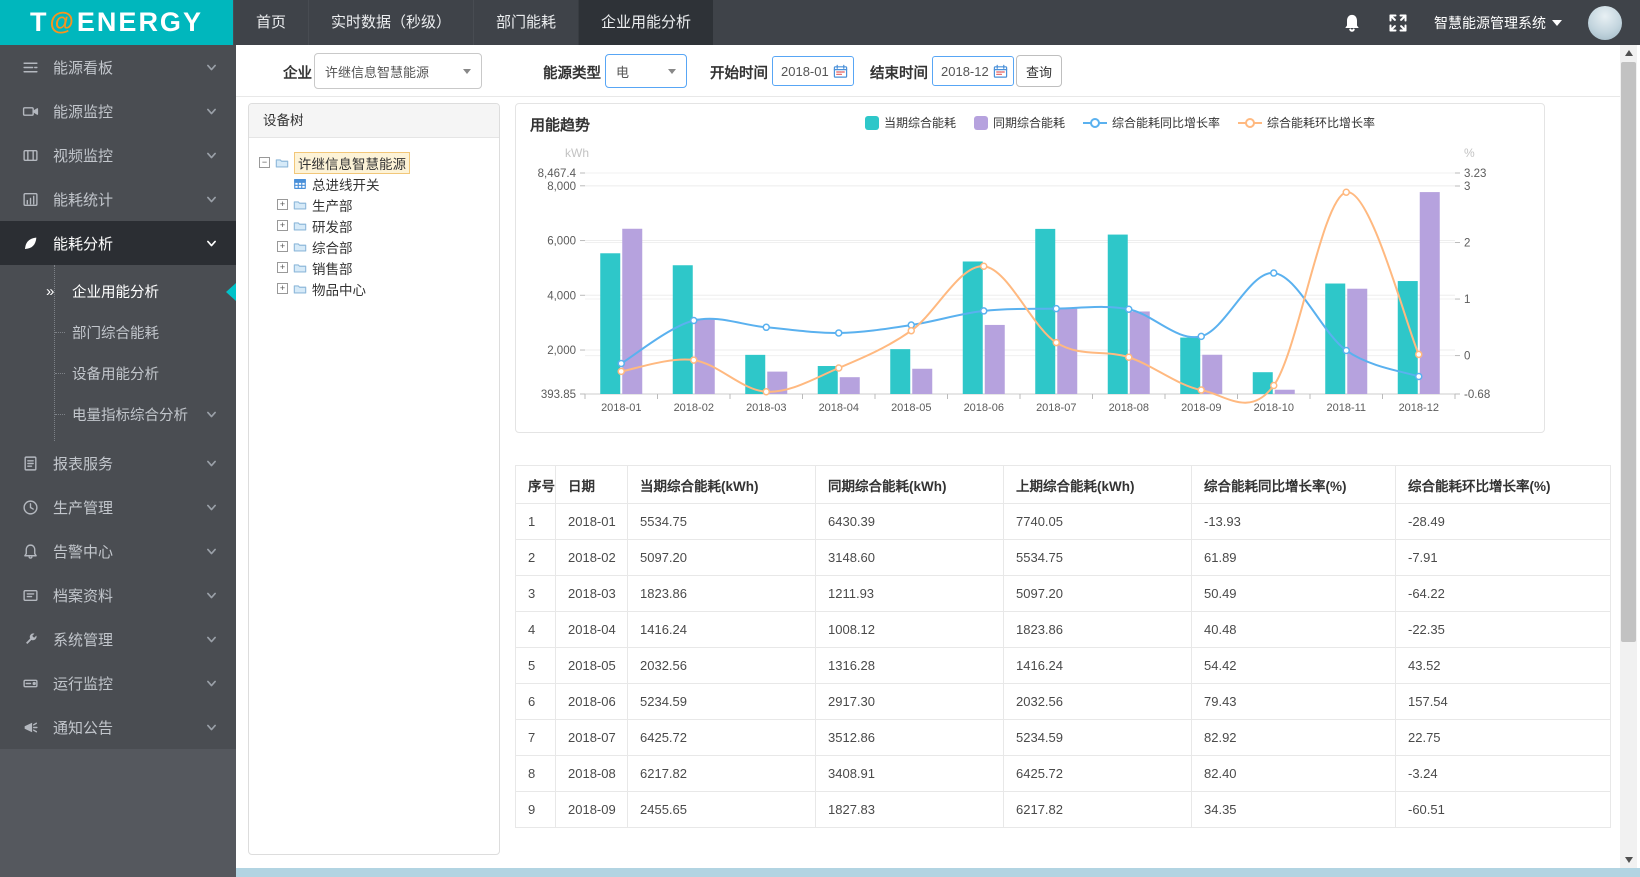  What do you see at coordinates (1129, 408) in the screenshot?
I see `svg-text: 2018-08` at bounding box center [1129, 408].